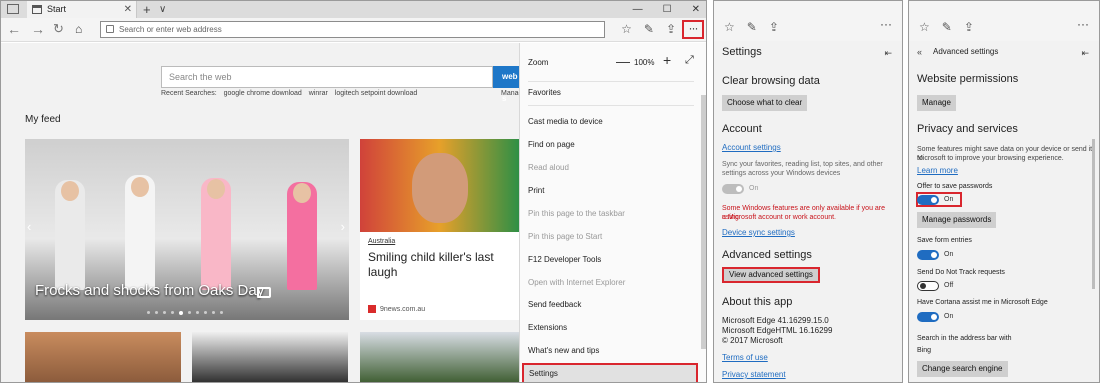 Image resolution: width=1100 pixels, height=383 pixels. Describe the element at coordinates (696, 9) in the screenshot. I see `close-window-icon: ✕` at that location.